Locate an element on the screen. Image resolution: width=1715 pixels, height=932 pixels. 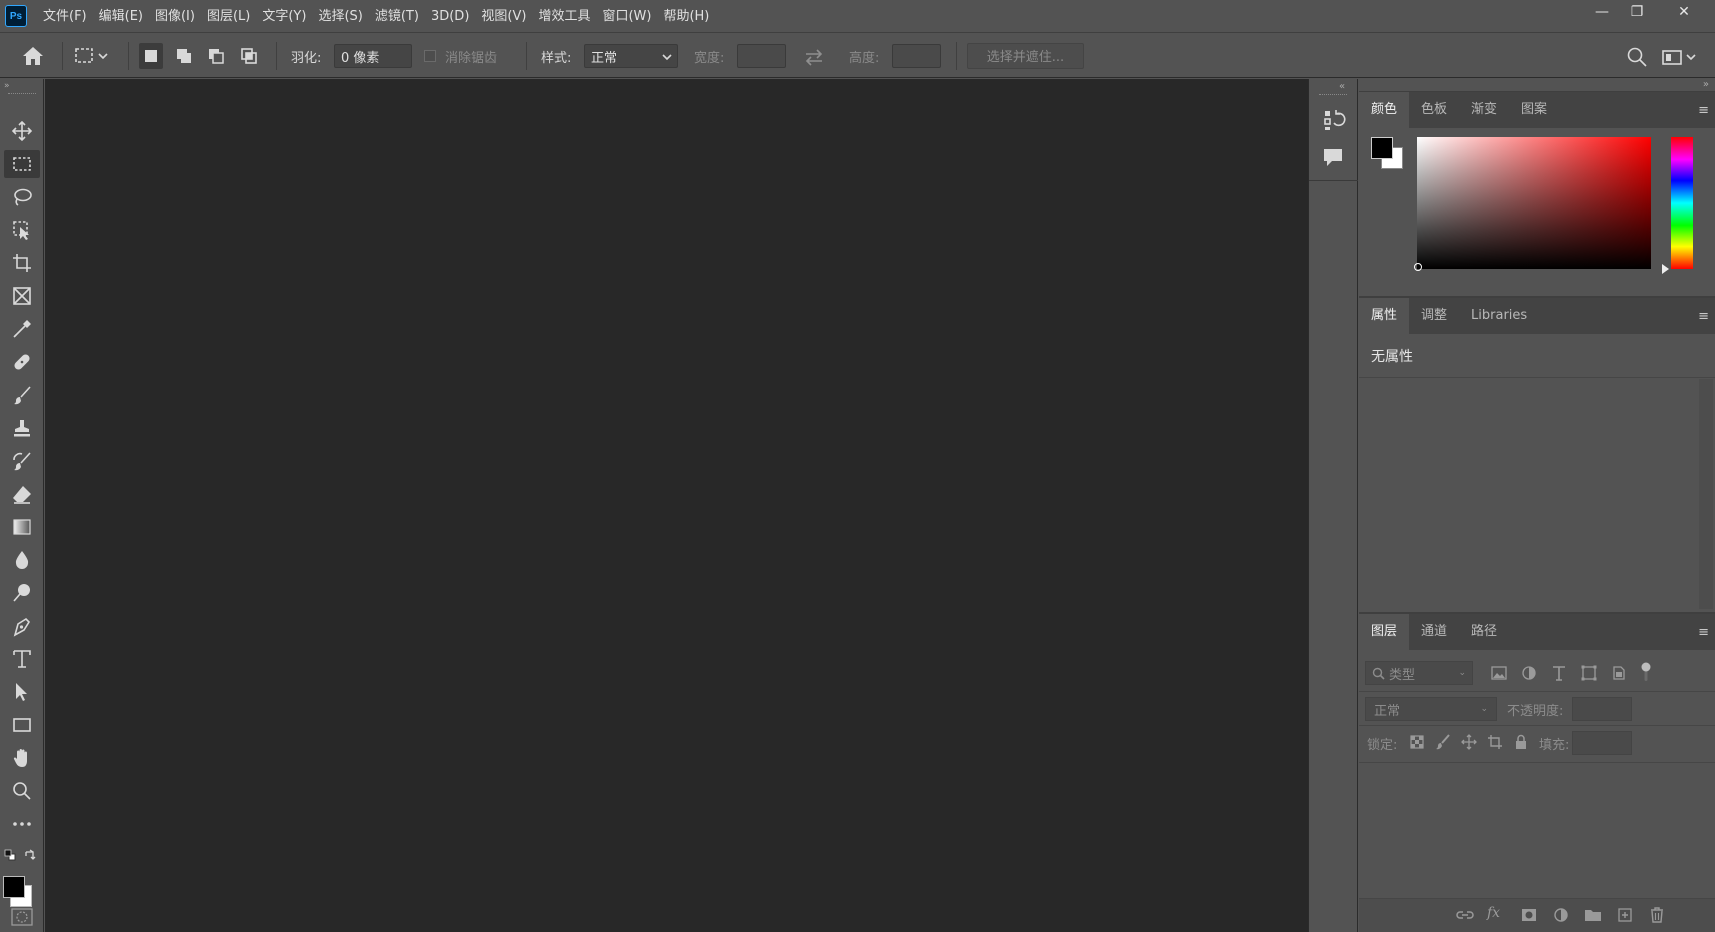
menu-view: 视图(V) is located at coordinates (503, 16).